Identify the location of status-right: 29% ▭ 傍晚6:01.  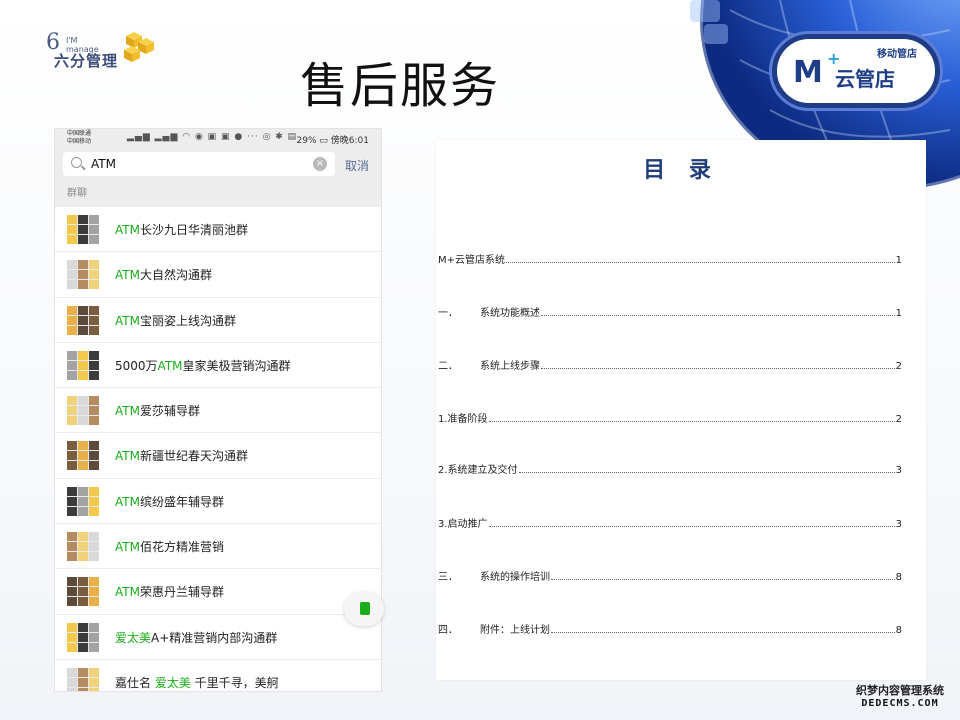
(333, 139).